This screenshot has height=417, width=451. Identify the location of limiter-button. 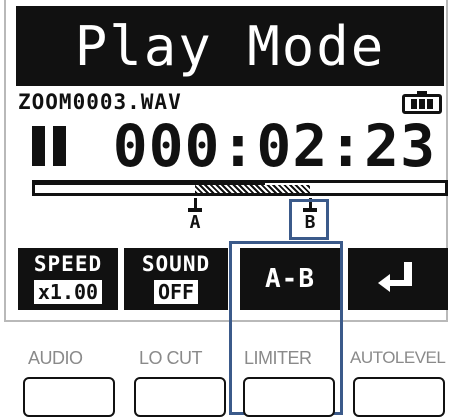
(289, 397).